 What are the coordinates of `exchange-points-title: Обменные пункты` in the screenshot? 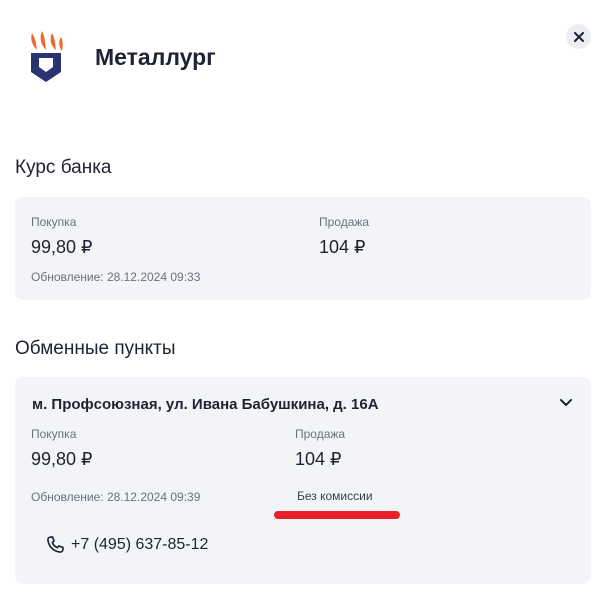 It's located at (95, 348).